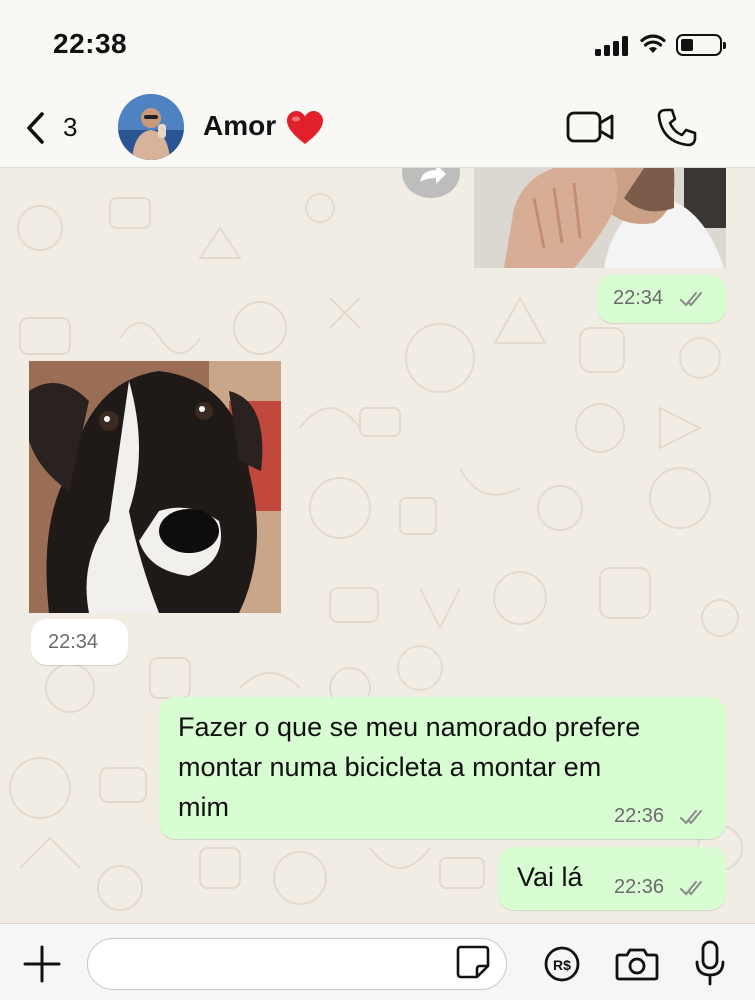 Image resolution: width=755 pixels, height=1000 pixels. I want to click on video-call-icon, so click(591, 127).